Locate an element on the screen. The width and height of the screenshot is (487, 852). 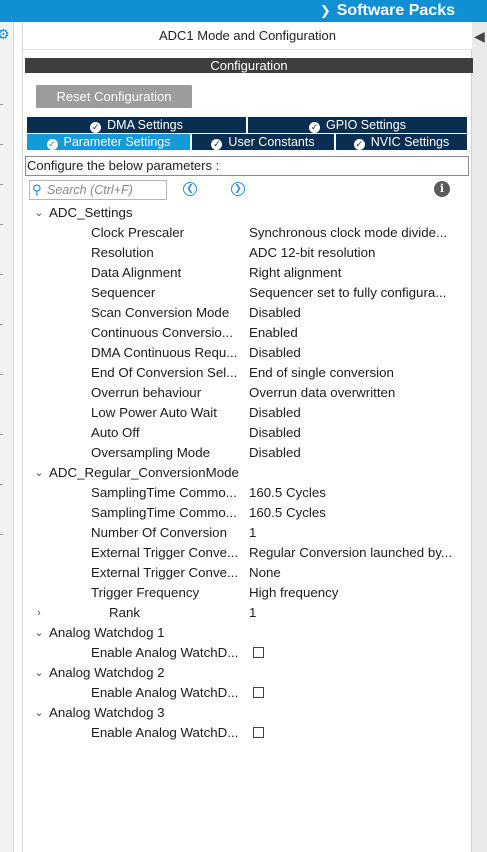
param-row: Trigger Frequency High frequency is located at coordinates (247, 593).